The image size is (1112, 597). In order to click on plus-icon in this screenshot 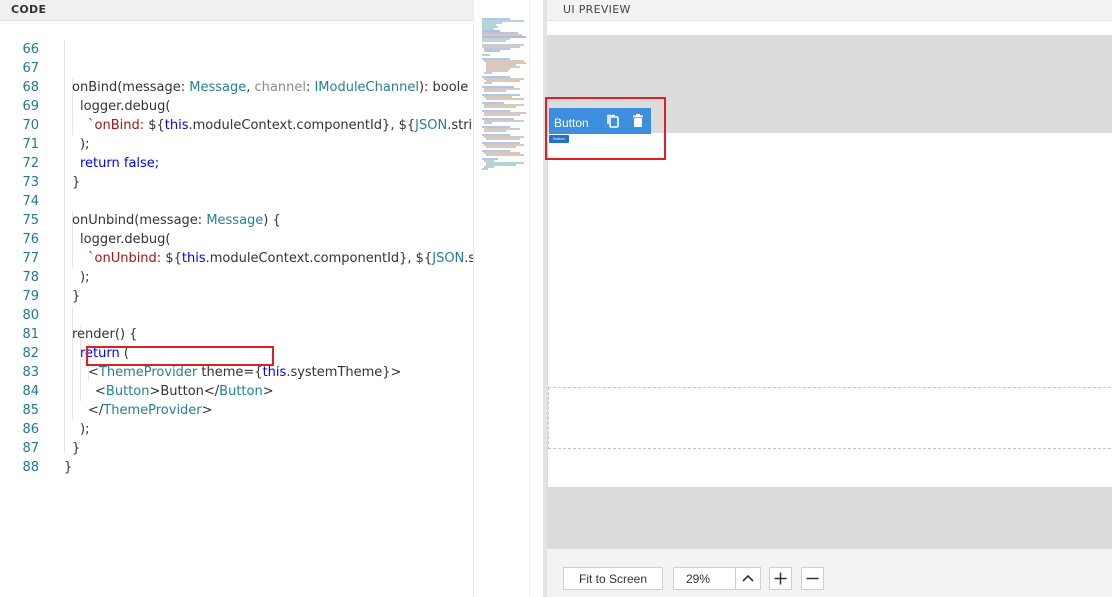, I will do `click(780, 578)`.